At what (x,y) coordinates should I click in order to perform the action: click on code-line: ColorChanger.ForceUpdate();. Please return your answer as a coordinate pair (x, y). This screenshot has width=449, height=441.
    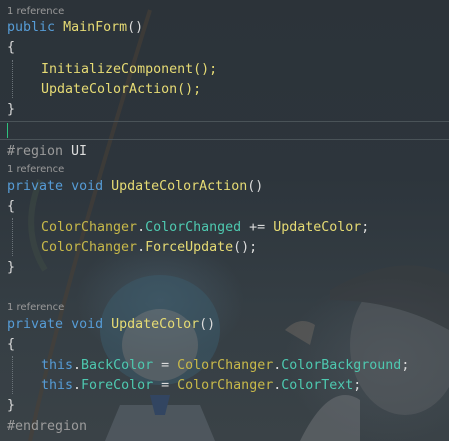
    Looking at the image, I should click on (149, 248).